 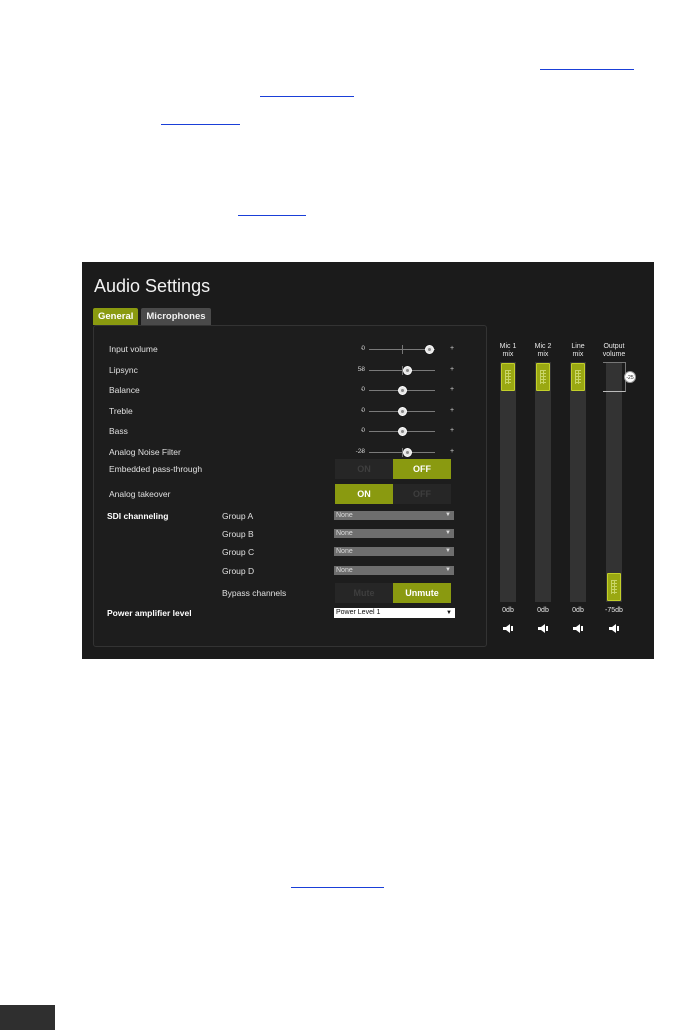 I want to click on output-level-bubble: -25, so click(x=630, y=377).